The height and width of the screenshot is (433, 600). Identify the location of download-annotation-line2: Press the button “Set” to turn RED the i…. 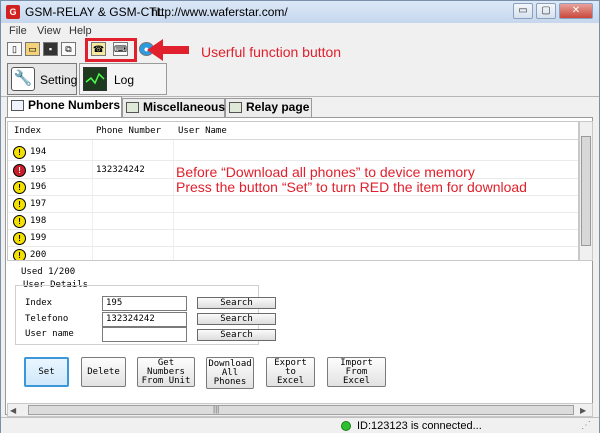
(351, 187).